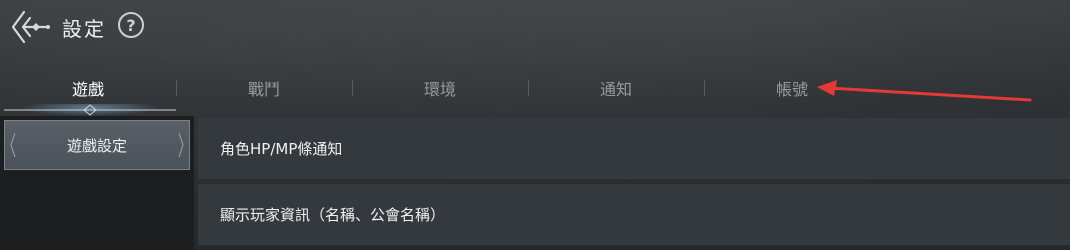 The height and width of the screenshot is (250, 1070). What do you see at coordinates (281, 149) in the screenshot?
I see `setting-label: 角色HP/MP條通知` at bounding box center [281, 149].